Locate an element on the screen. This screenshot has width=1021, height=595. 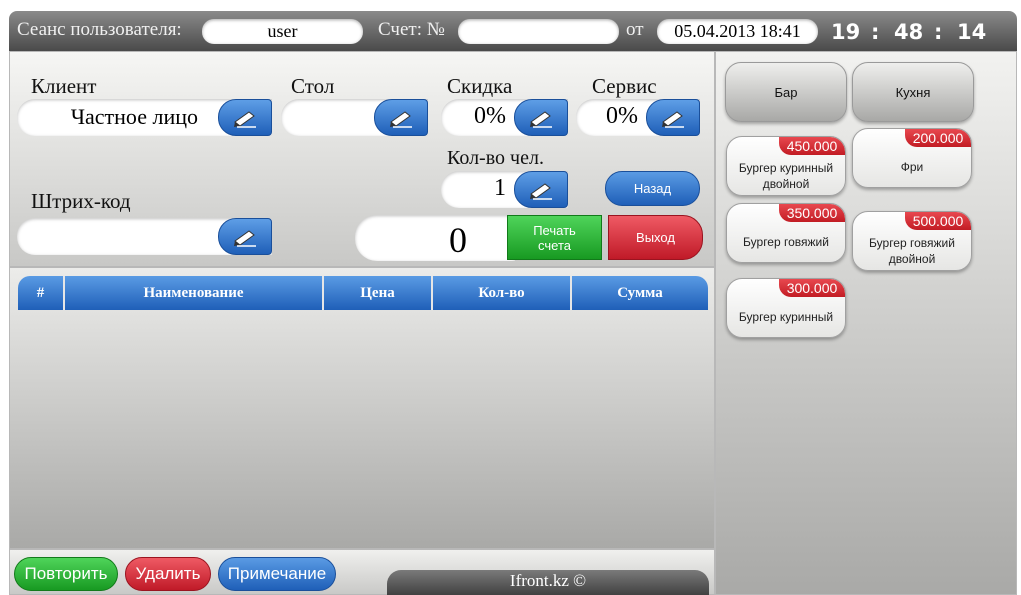
people-count-field: 1 is located at coordinates (504, 189).